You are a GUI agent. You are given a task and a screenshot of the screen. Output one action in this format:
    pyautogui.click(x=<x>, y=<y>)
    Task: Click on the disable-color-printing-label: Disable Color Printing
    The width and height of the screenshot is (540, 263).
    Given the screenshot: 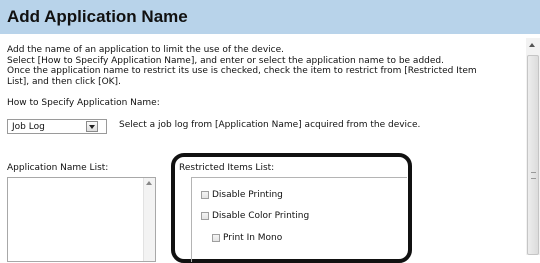 What is the action you would take?
    pyautogui.click(x=261, y=216)
    